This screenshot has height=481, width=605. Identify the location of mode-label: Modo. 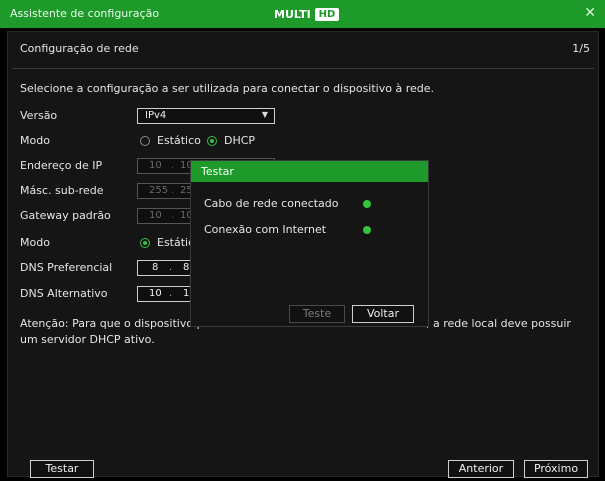
(35, 140).